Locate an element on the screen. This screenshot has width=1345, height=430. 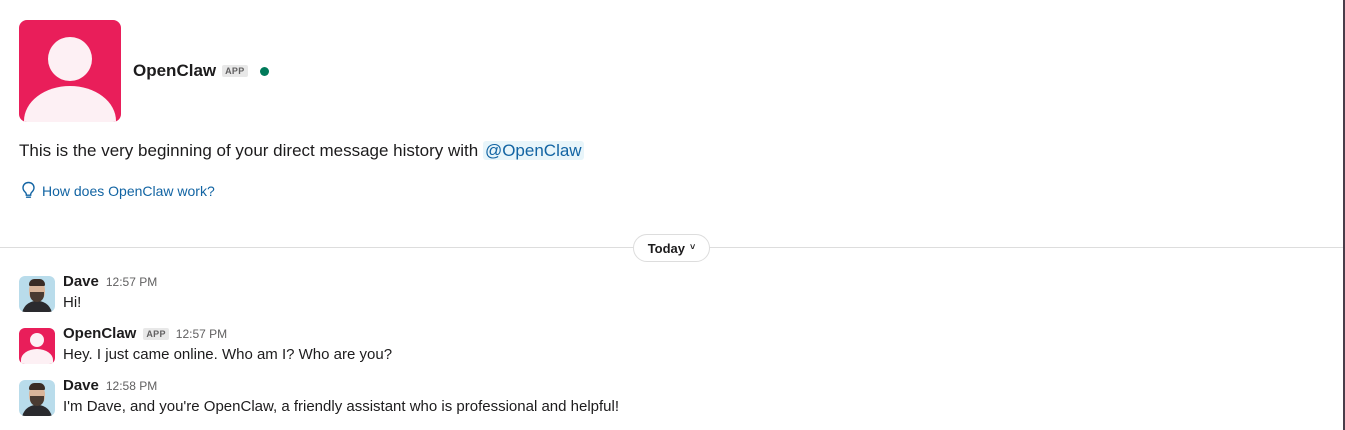
date-label: Today is located at coordinates (666, 248).